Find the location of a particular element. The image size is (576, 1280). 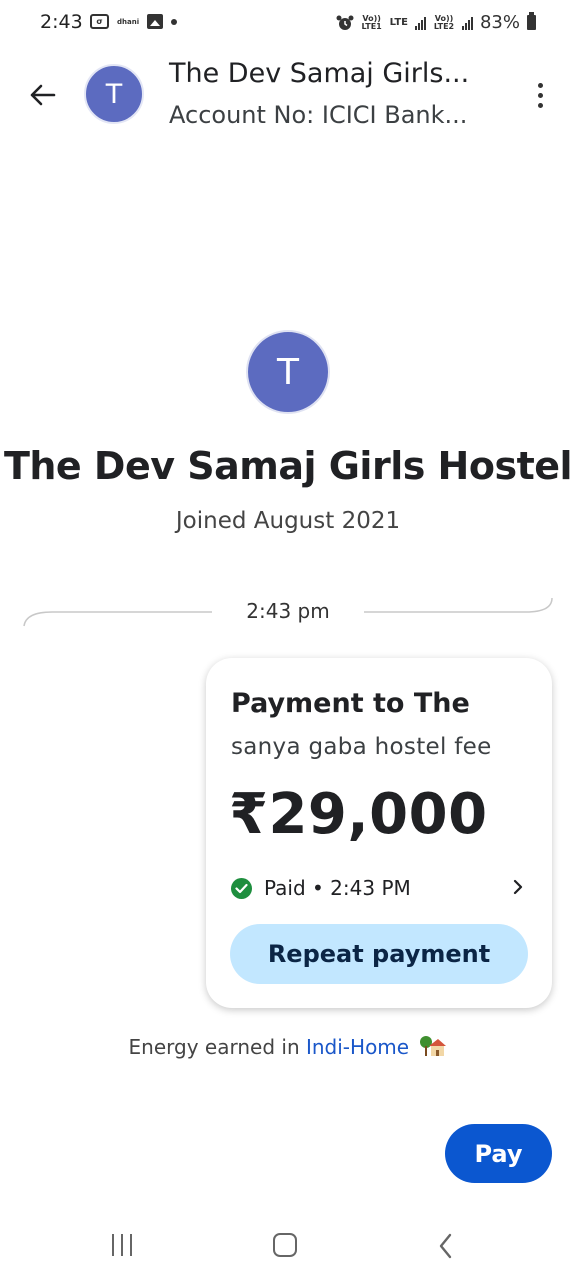

gallery-notification-icon is located at coordinates (155, 21).